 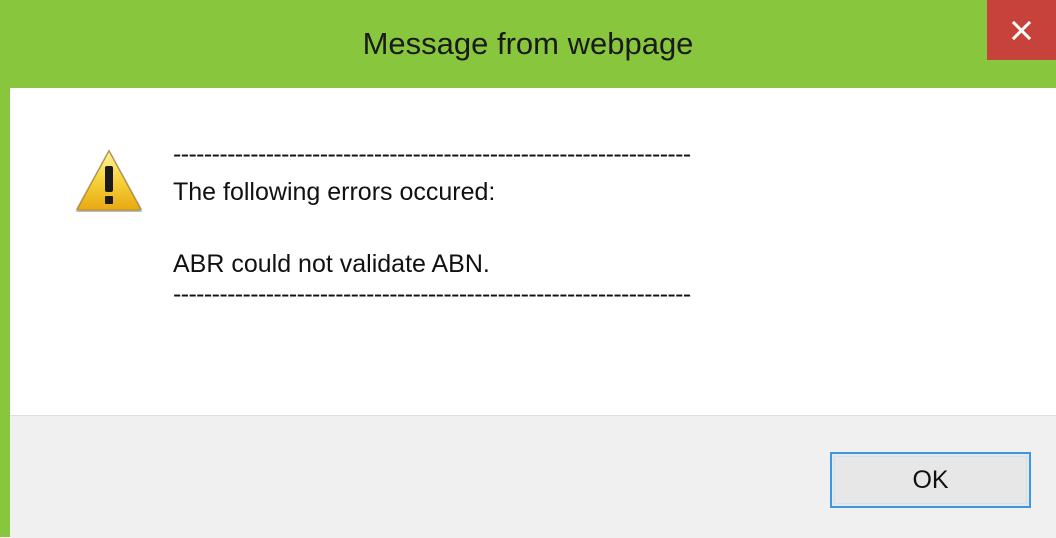 I want to click on ok-button-label: OK, so click(x=930, y=480).